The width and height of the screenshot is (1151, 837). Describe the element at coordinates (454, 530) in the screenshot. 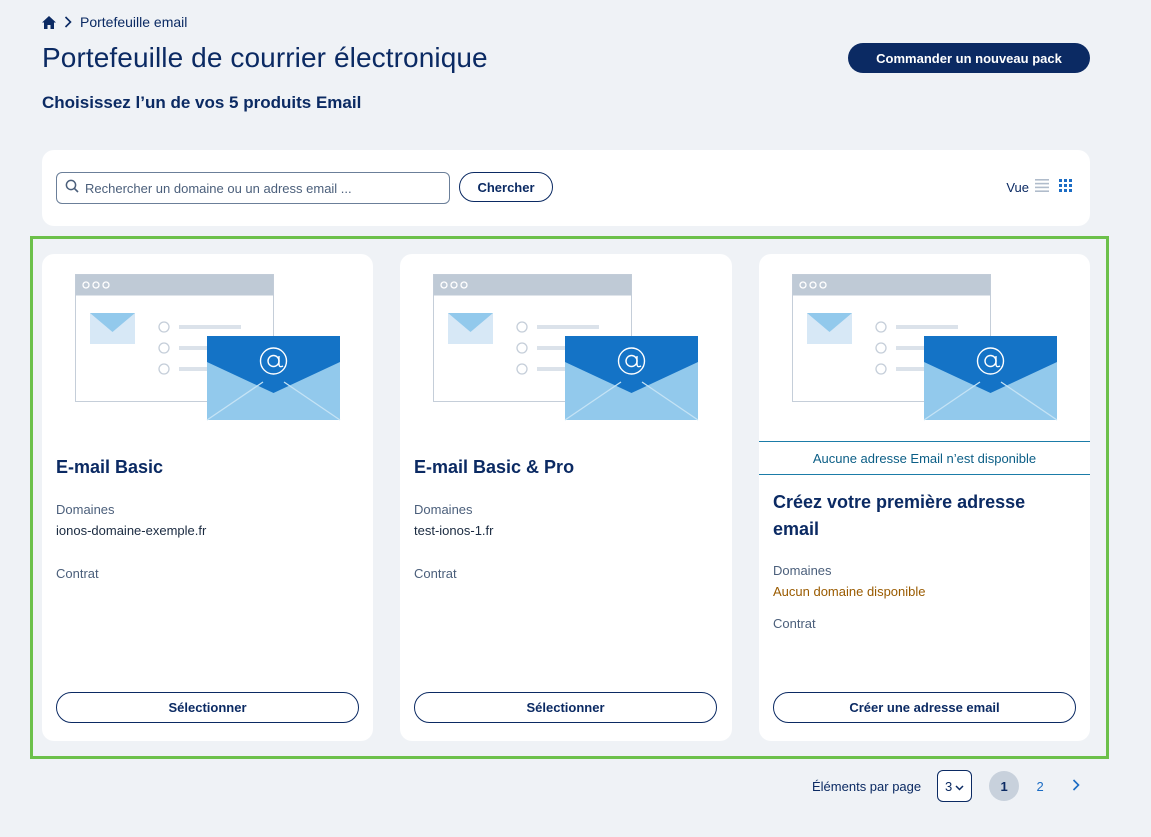

I see `domain-value: test-ionos-1.fr` at that location.